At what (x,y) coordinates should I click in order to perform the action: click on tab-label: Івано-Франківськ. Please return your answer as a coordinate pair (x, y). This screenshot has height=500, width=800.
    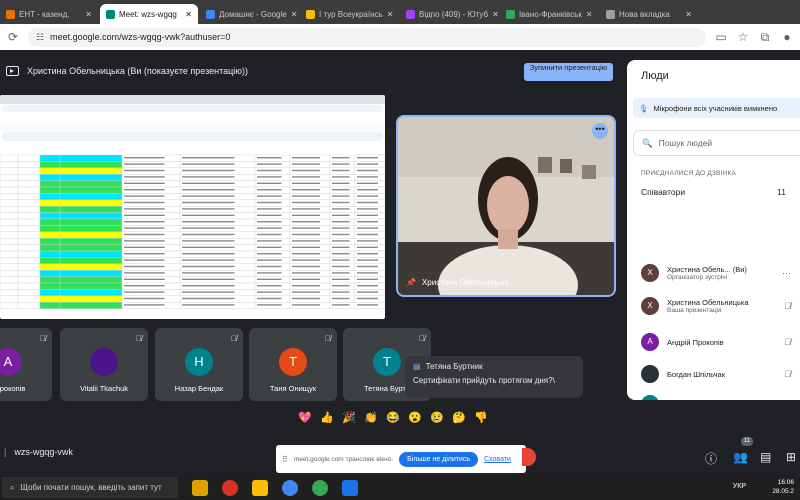
    Looking at the image, I should click on (550, 14).